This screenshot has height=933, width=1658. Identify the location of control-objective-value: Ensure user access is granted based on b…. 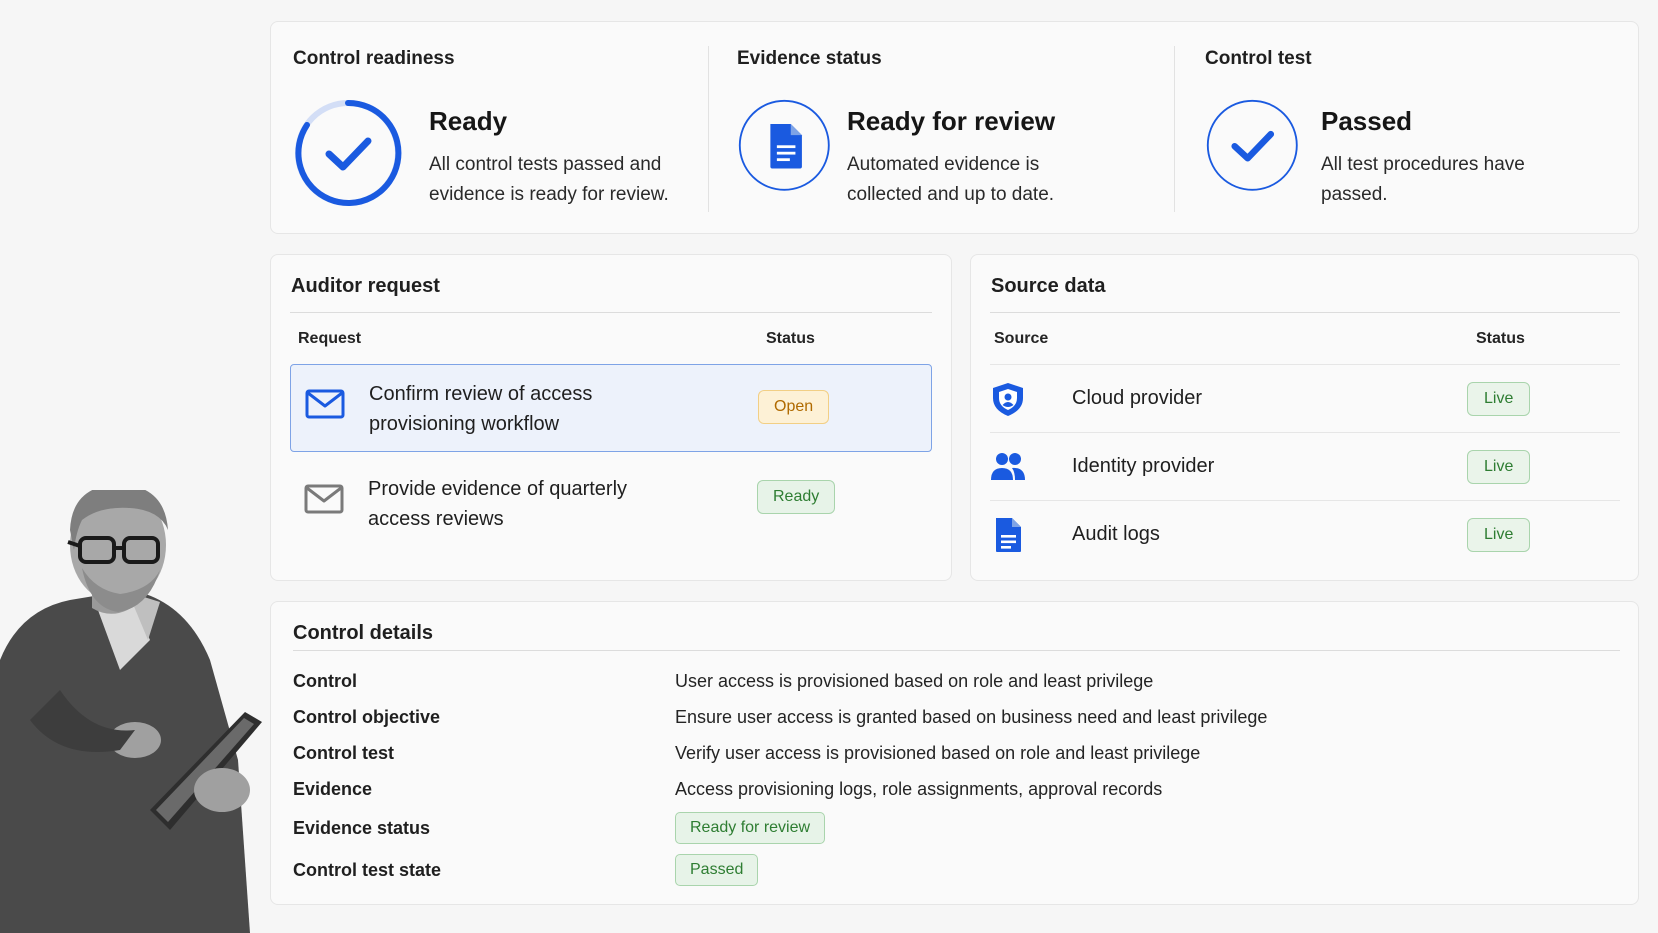
(971, 717).